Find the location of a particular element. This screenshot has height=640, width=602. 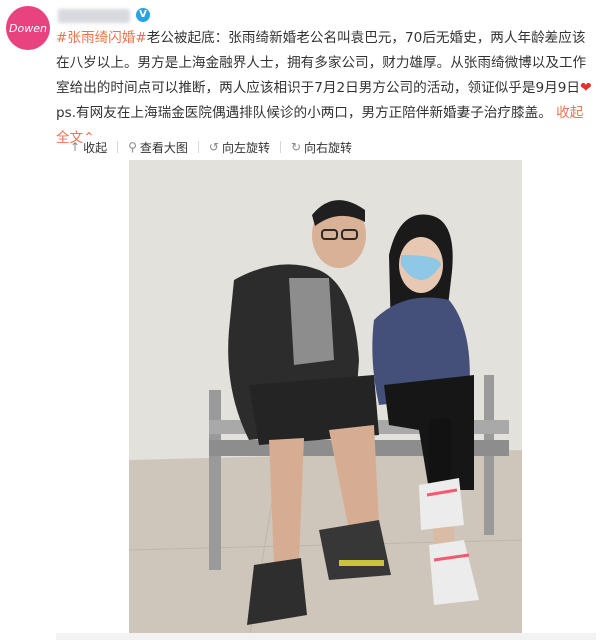

arrow-up-icon: ↑ is located at coordinates (75, 147).